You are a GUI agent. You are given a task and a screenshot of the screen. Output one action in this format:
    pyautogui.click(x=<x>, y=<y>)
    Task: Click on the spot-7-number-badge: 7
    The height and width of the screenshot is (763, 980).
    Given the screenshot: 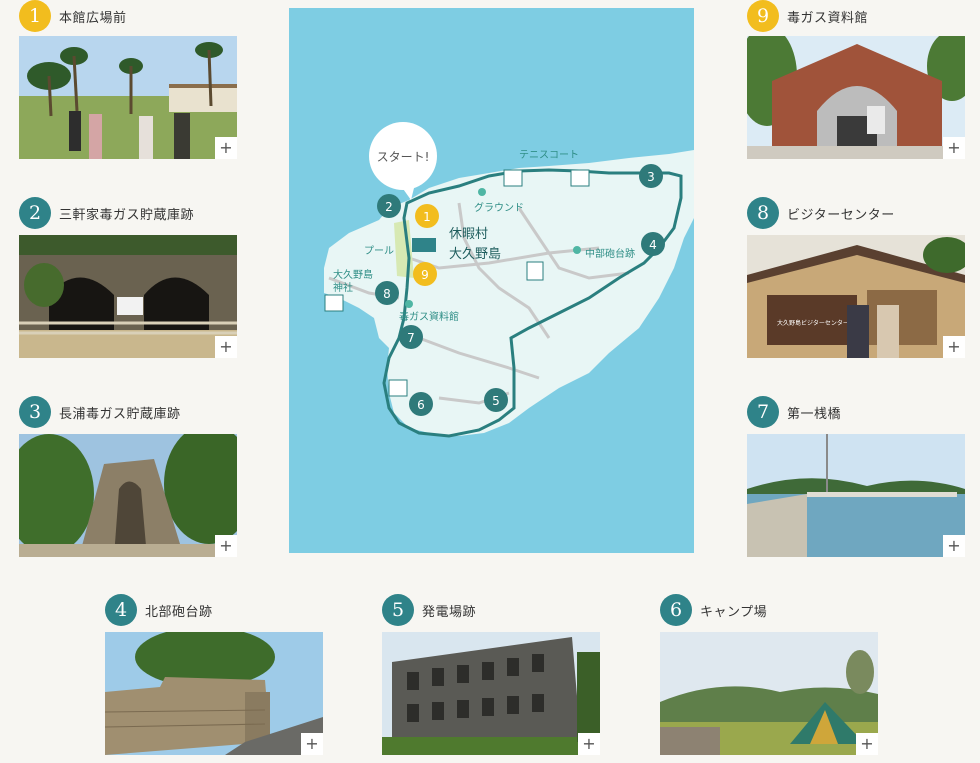 What is the action you would take?
    pyautogui.click(x=763, y=412)
    